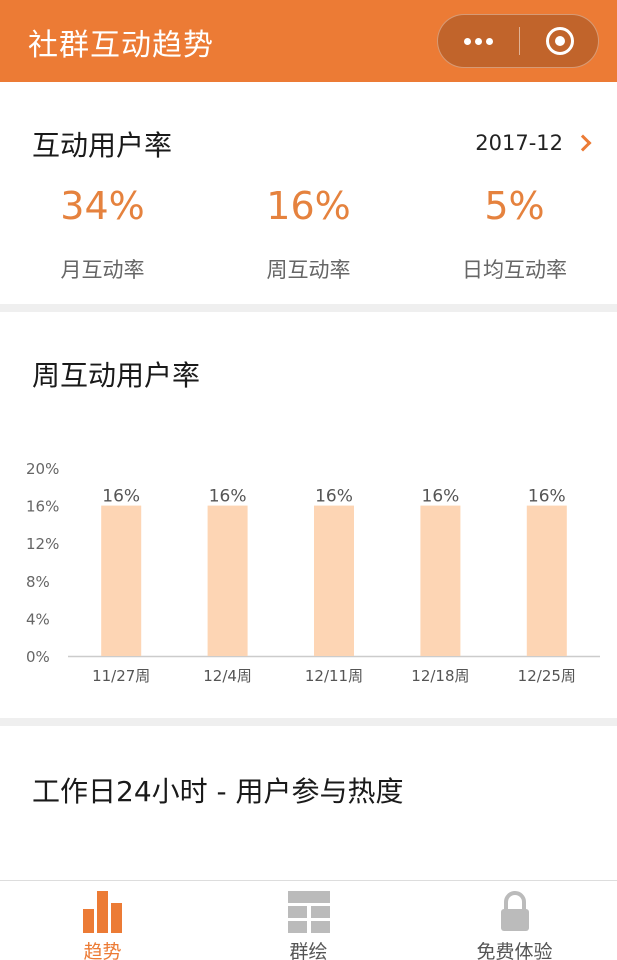 The width and height of the screenshot is (617, 960). I want to click on y-tick-label: 4%, so click(38, 619).